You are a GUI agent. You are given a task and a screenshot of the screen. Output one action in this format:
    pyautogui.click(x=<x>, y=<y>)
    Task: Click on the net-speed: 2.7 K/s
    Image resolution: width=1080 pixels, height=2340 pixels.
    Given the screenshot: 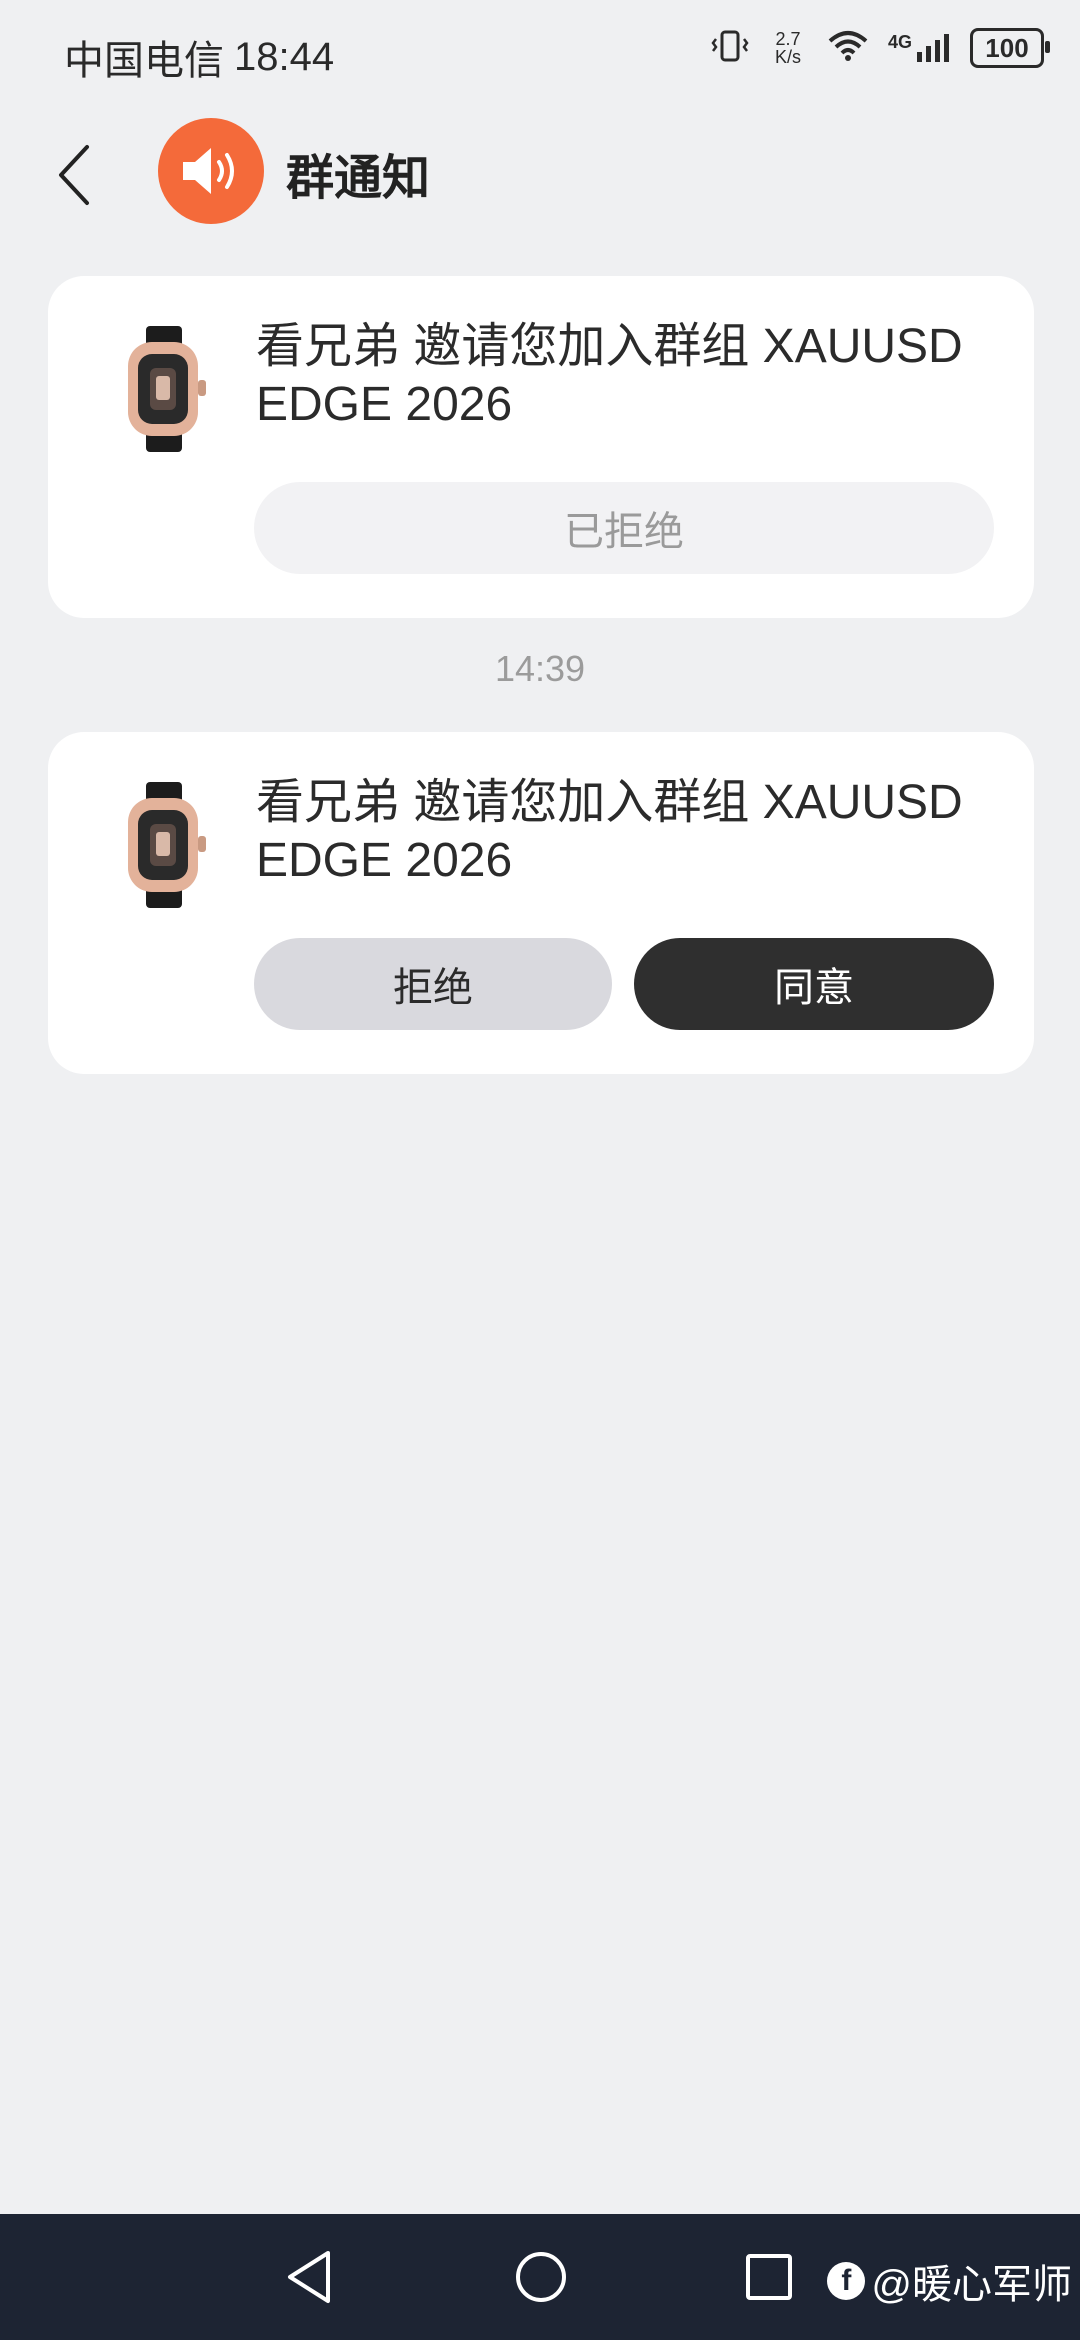 What is the action you would take?
    pyautogui.click(x=788, y=48)
    